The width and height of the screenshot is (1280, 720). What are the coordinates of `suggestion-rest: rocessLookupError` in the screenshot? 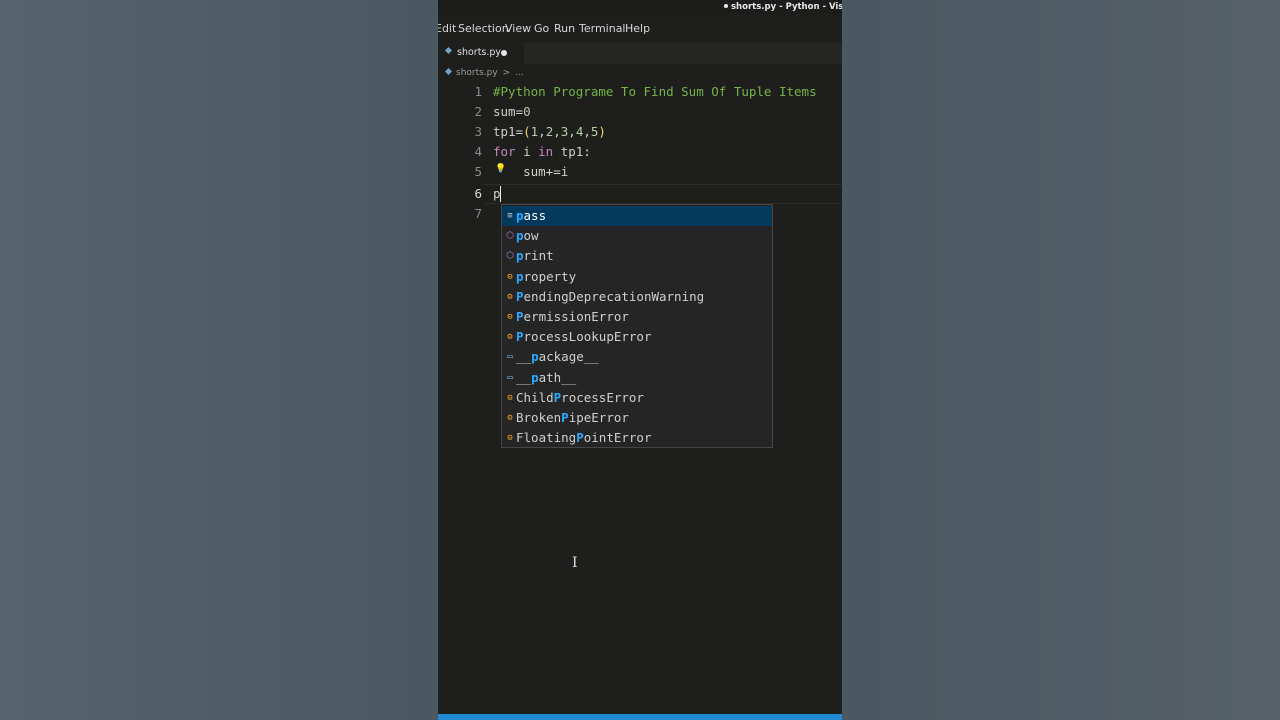 It's located at (587, 337).